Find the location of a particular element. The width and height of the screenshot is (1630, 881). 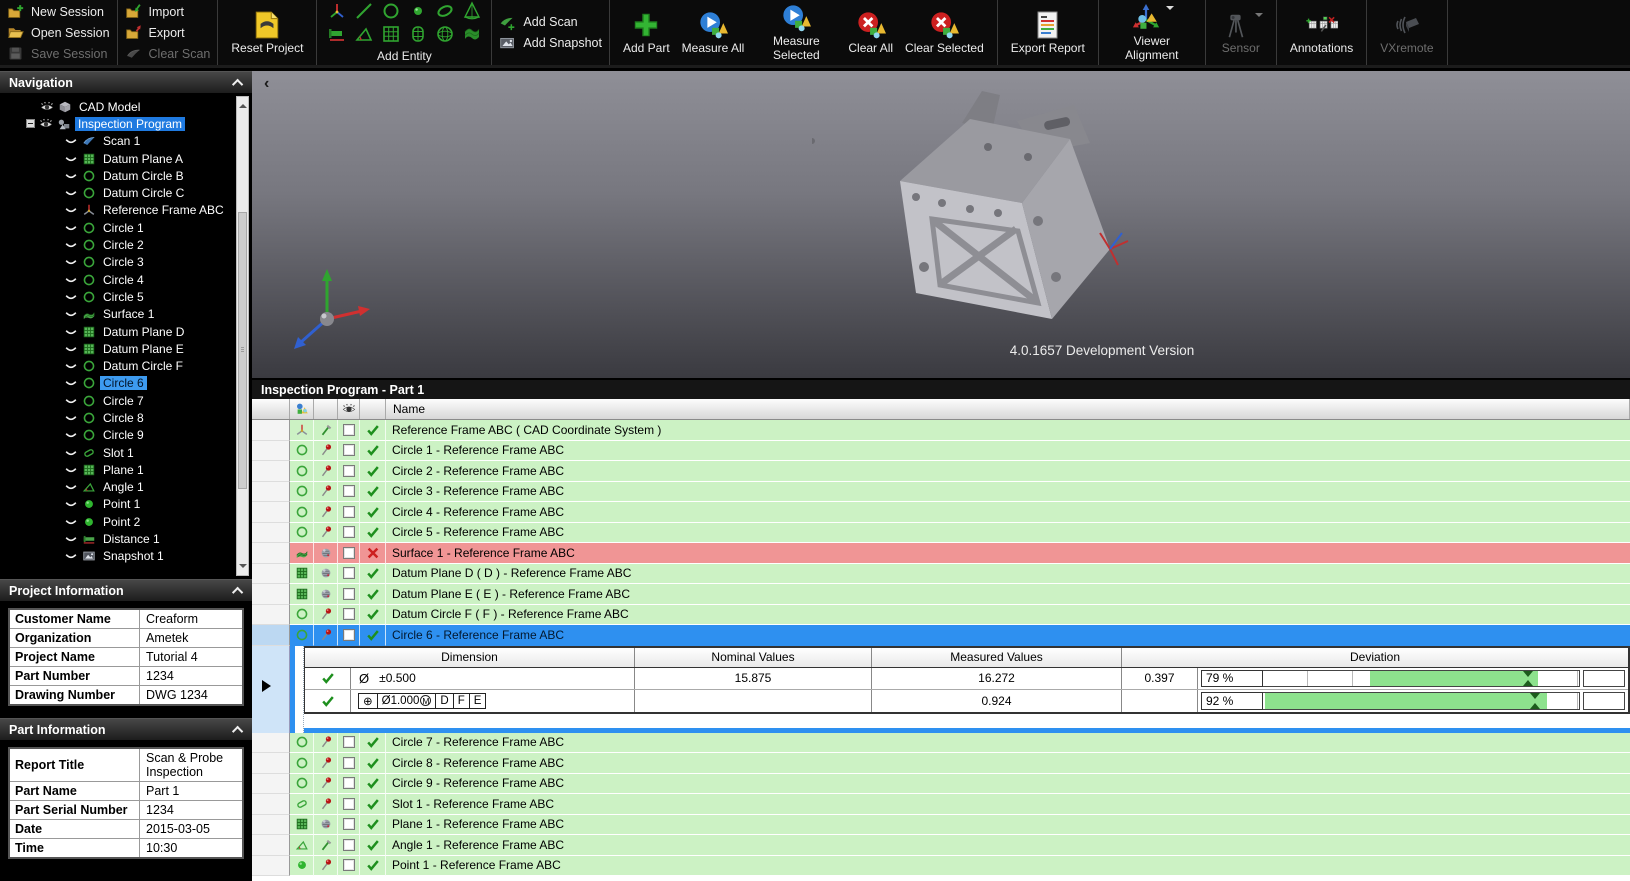

name-column-header: Name is located at coordinates (1008, 409).